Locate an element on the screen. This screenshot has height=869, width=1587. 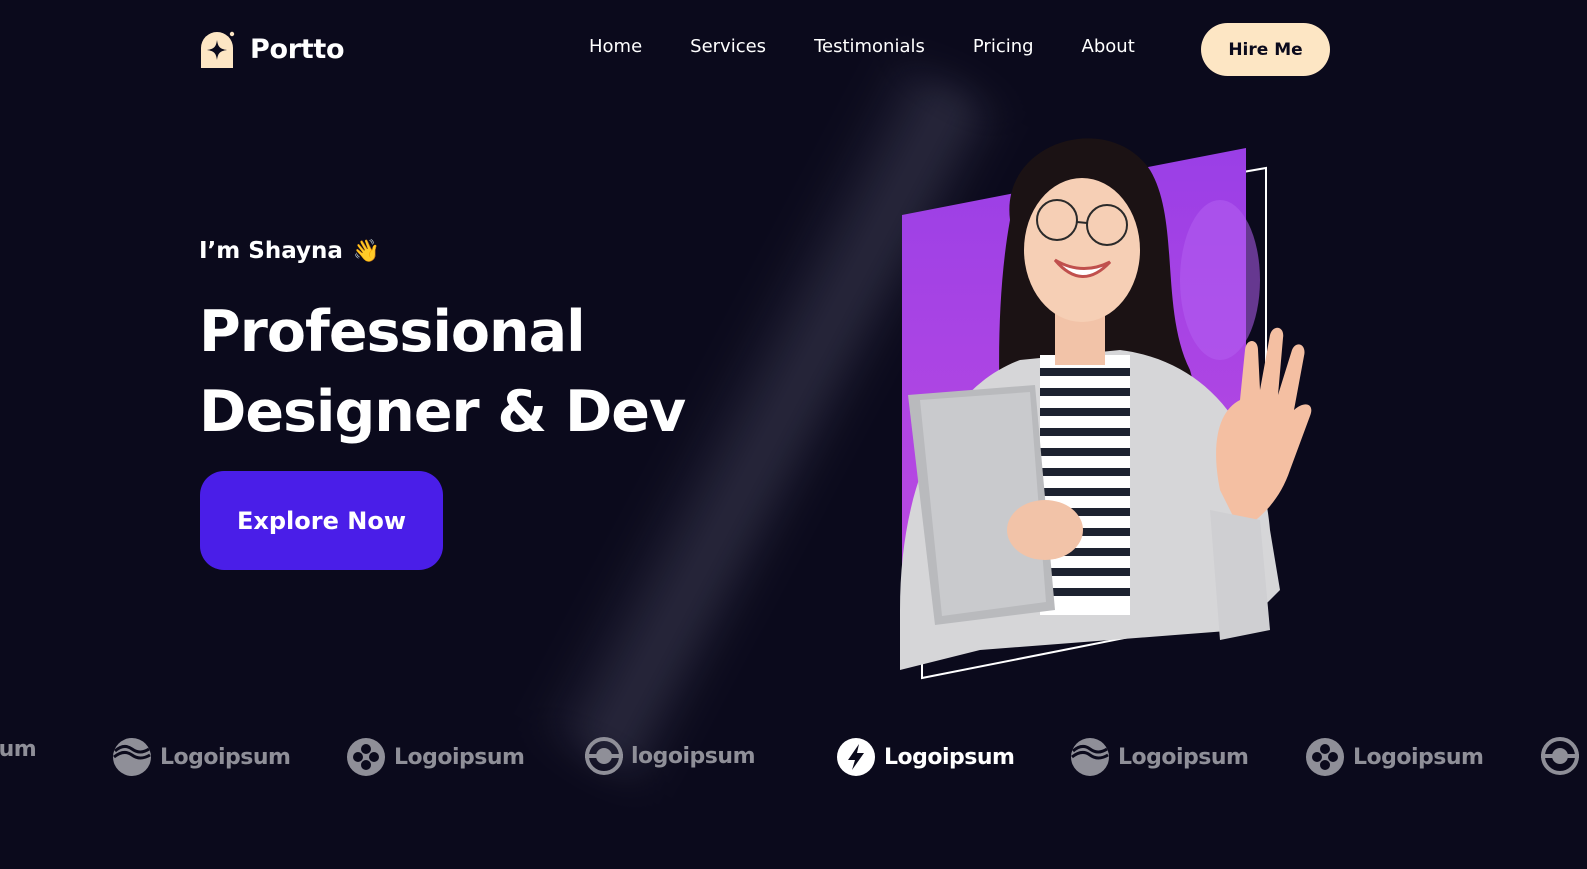
hero-headline: Professional Designer & Dev is located at coordinates (442, 372).